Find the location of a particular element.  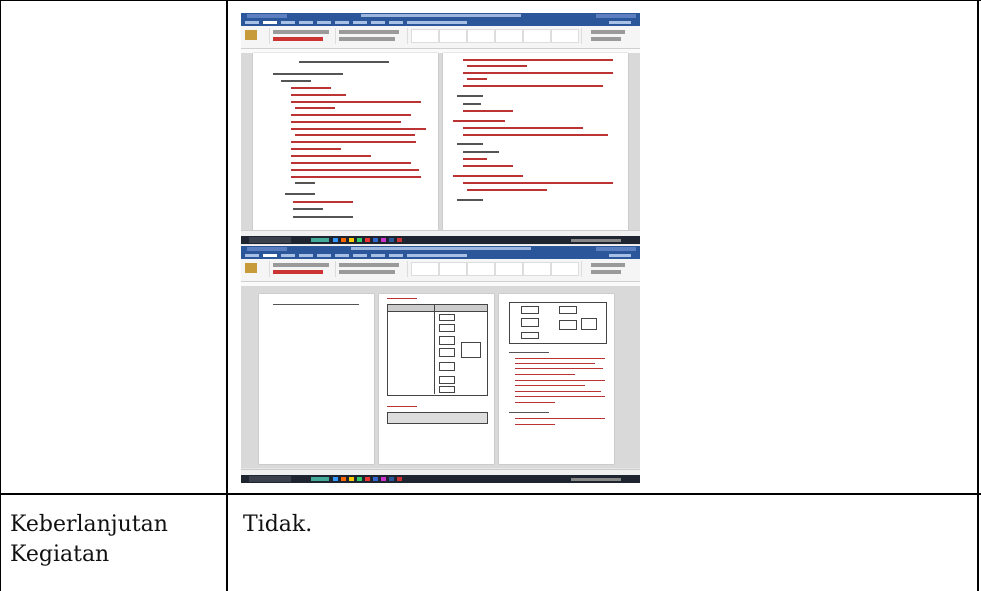

table-column-divider is located at coordinates (227, 295).